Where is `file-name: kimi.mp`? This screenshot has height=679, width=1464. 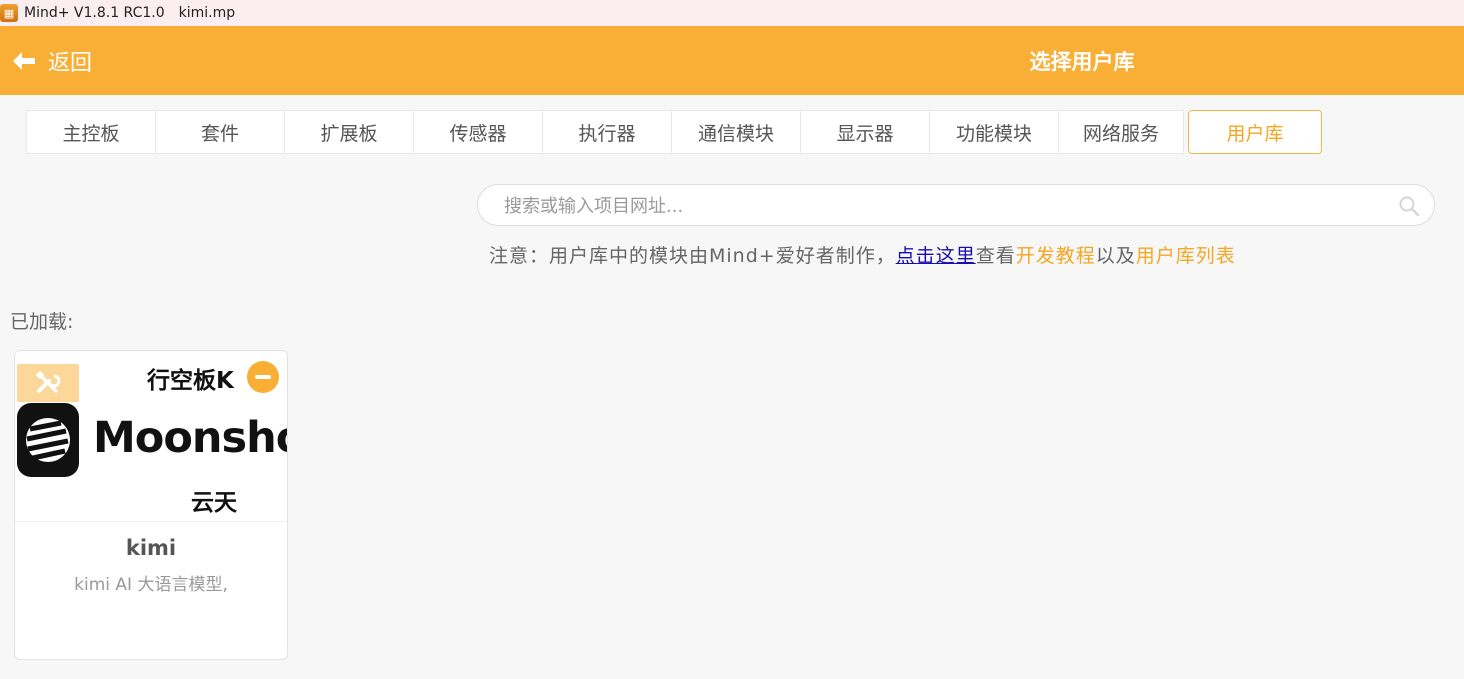
file-name: kimi.mp is located at coordinates (207, 13).